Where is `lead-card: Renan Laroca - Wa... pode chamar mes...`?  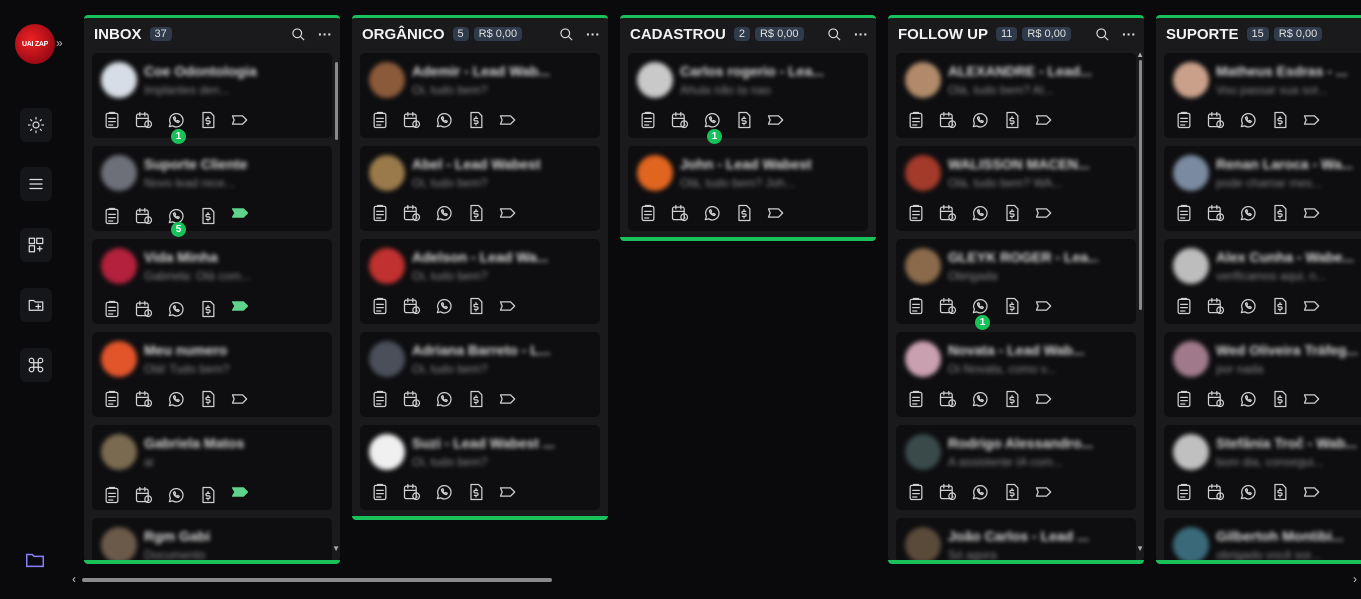
lead-card: Renan Laroca - Wa... pode chamar mes... is located at coordinates (1262, 188).